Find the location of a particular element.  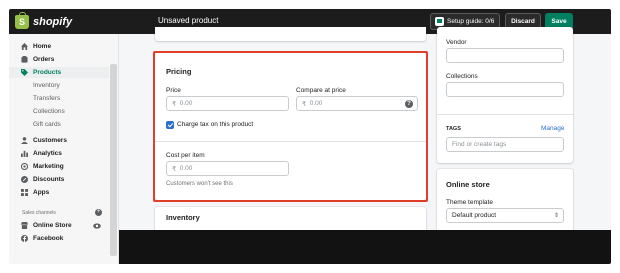

sidebar-item-orders: Orders is located at coordinates (59, 59).